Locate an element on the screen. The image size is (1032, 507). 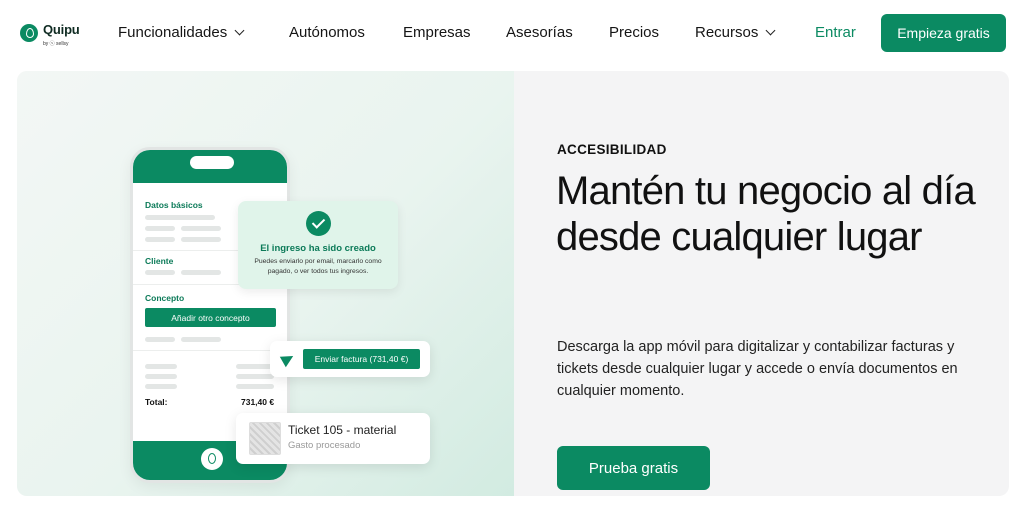
send-invoice-card: Enviar factura (731,40 €) is located at coordinates (350, 359).